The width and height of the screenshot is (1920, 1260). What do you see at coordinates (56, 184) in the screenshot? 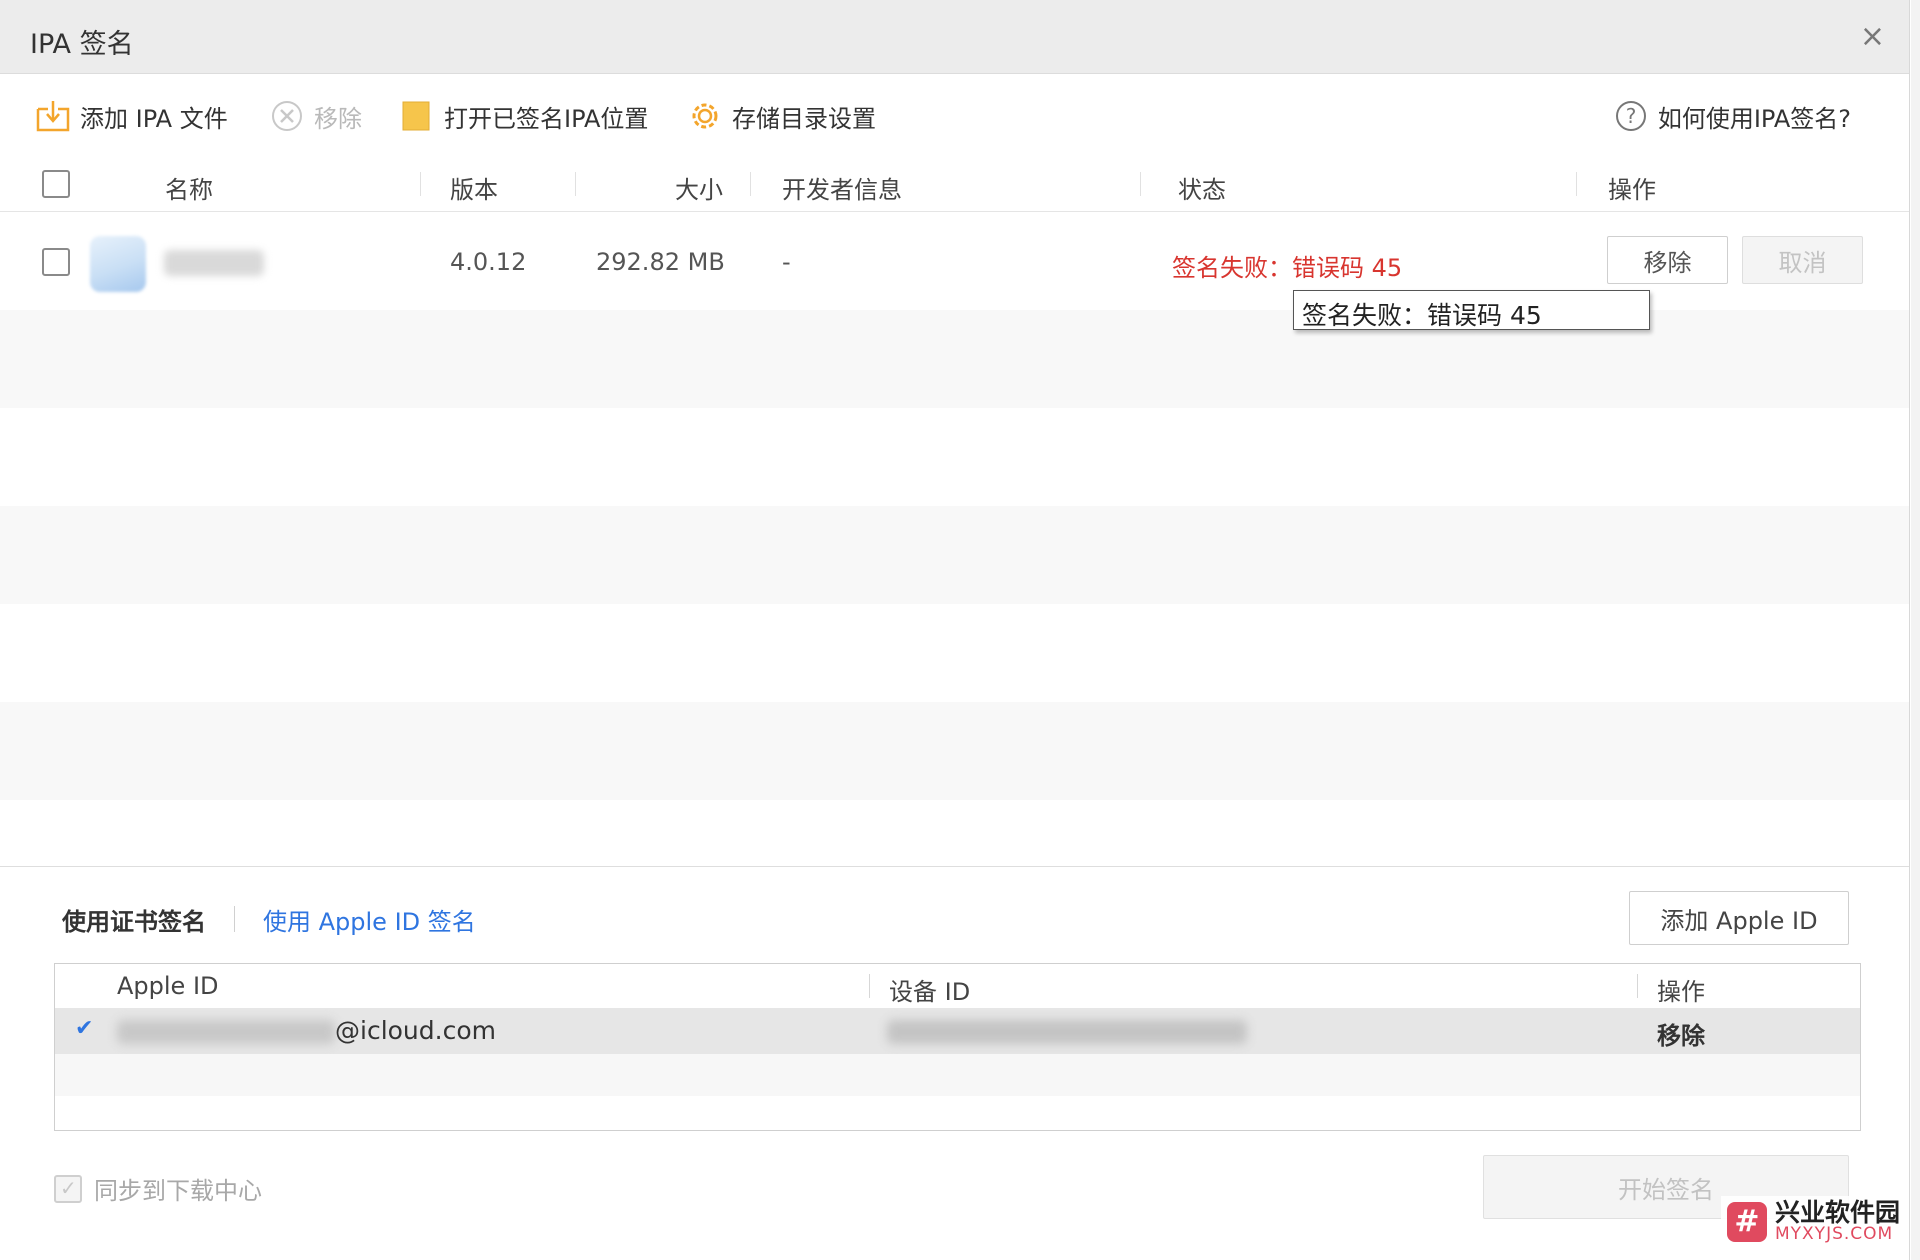
I see `select-all-checkbox` at bounding box center [56, 184].